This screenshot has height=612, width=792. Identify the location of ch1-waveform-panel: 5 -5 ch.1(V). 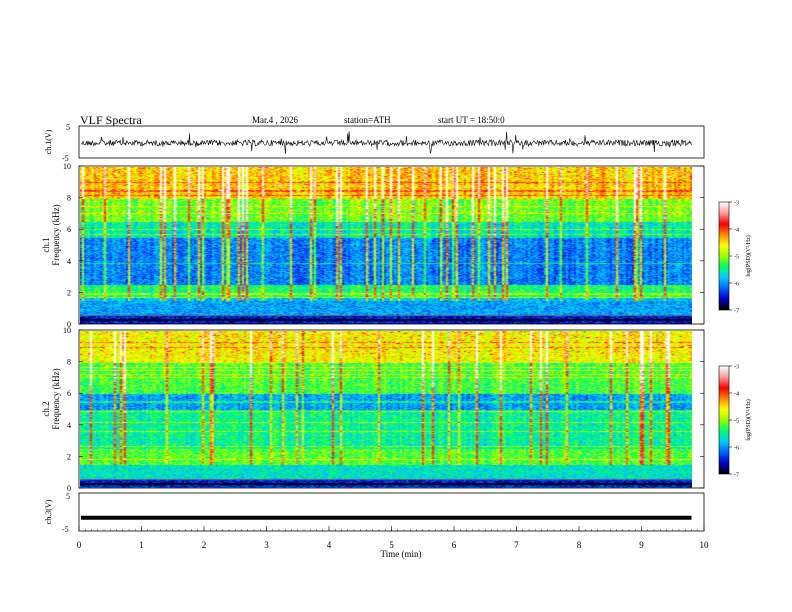
(374, 143).